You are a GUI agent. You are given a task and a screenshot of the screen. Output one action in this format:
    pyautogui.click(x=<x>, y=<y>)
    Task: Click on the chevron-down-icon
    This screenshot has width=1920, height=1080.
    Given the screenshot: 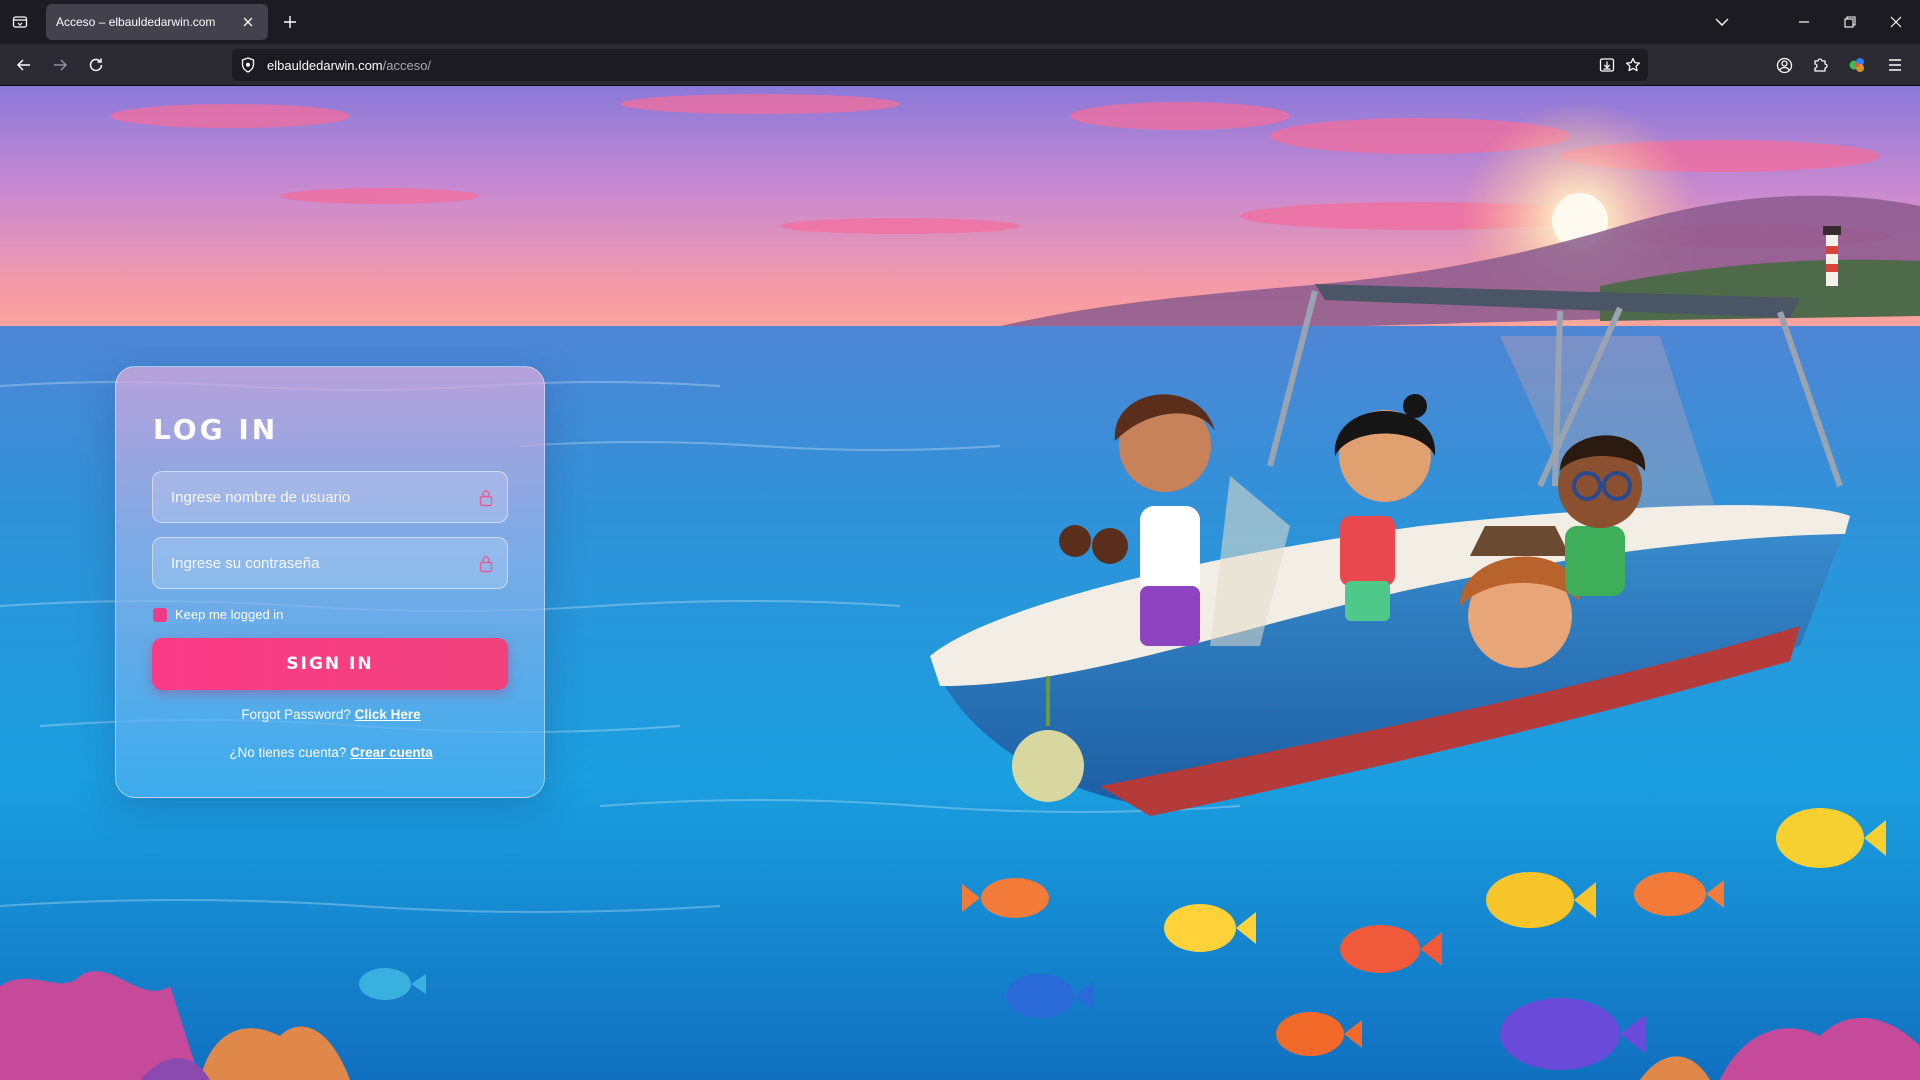 What is the action you would take?
    pyautogui.click(x=1722, y=22)
    